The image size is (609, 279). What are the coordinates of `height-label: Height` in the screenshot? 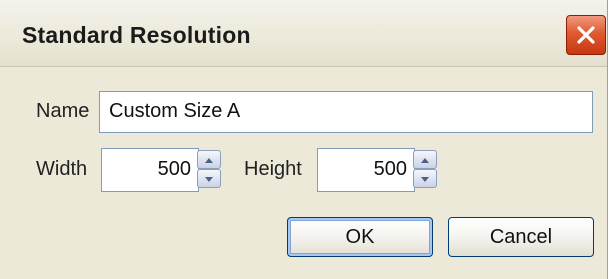 It's located at (273, 169).